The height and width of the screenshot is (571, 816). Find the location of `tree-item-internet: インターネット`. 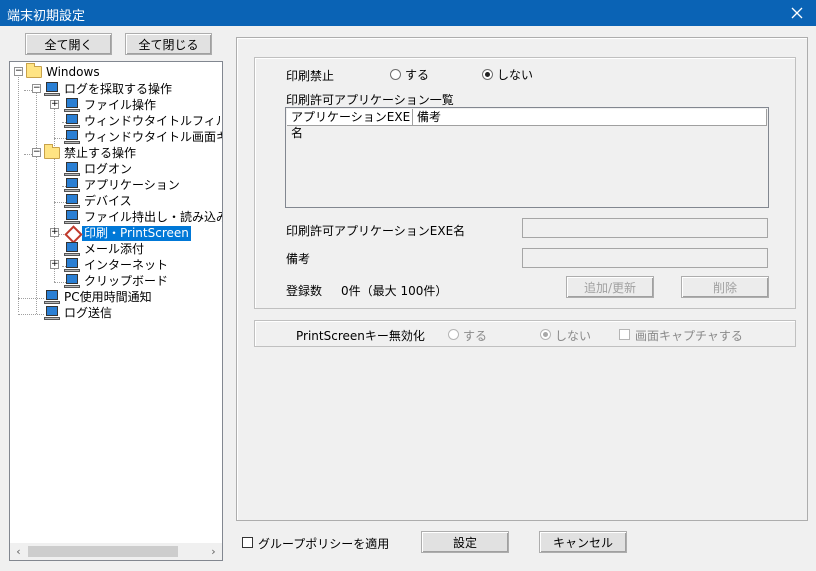

tree-item-internet: インターネット is located at coordinates (117, 265).